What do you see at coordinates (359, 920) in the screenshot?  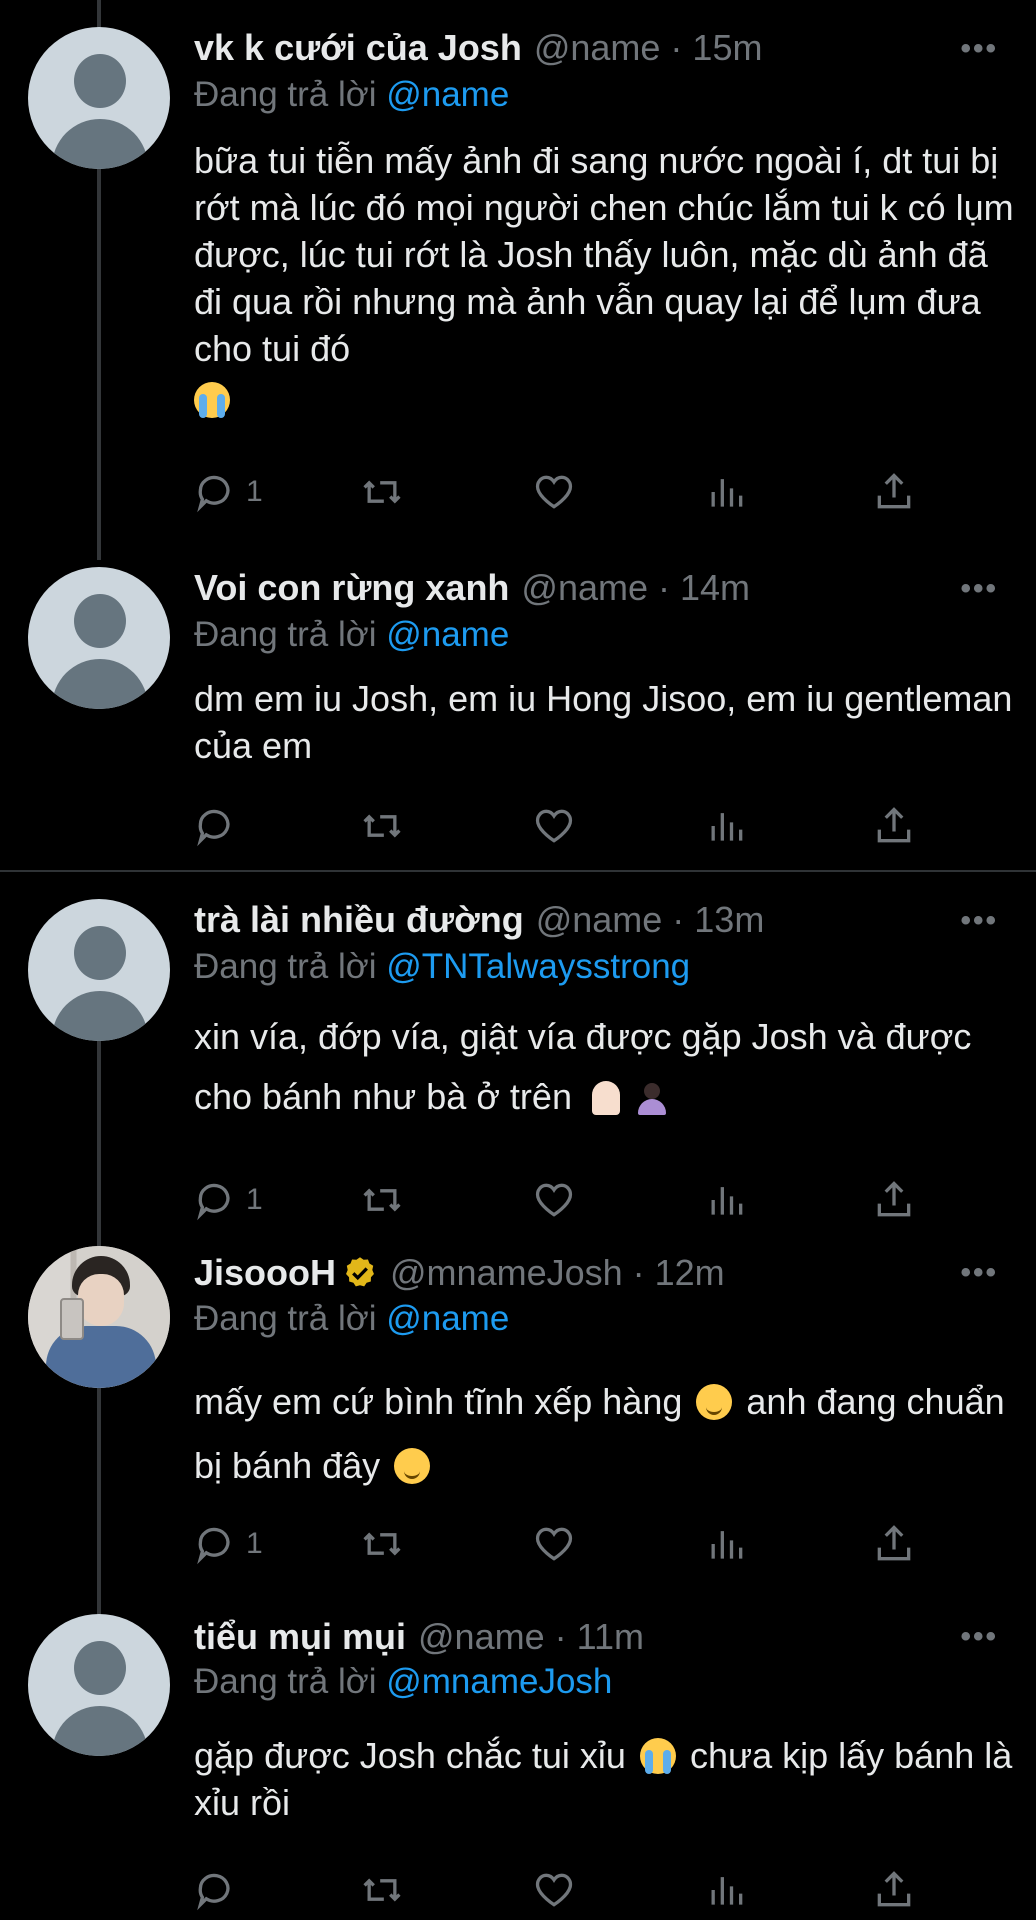 I see `display-name: trà lài nhiều đường` at bounding box center [359, 920].